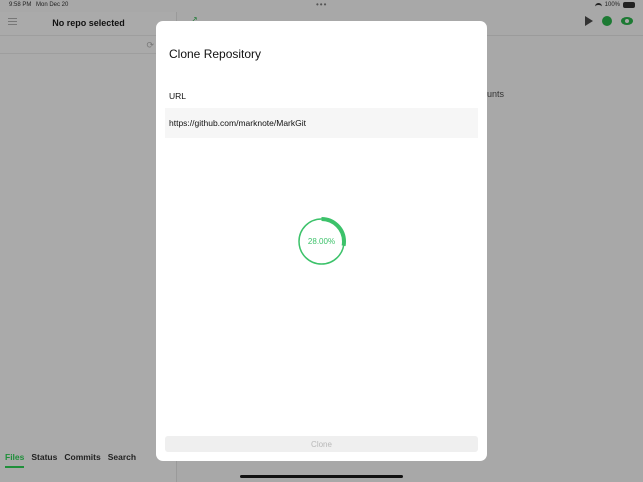  Describe the element at coordinates (122, 460) in the screenshot. I see `tab-search: Search` at that location.